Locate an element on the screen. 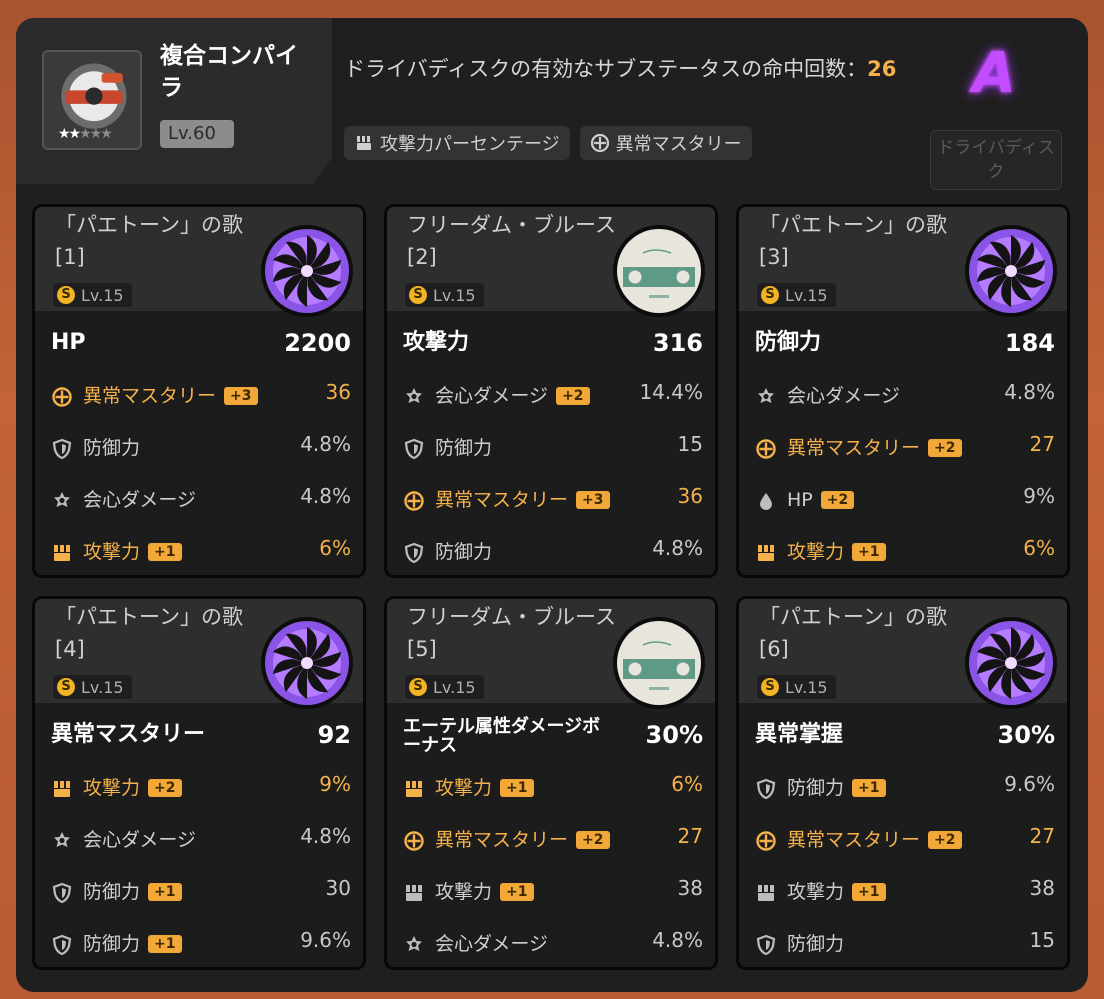 The image size is (1104, 999). roll-badge: +3 is located at coordinates (593, 500).